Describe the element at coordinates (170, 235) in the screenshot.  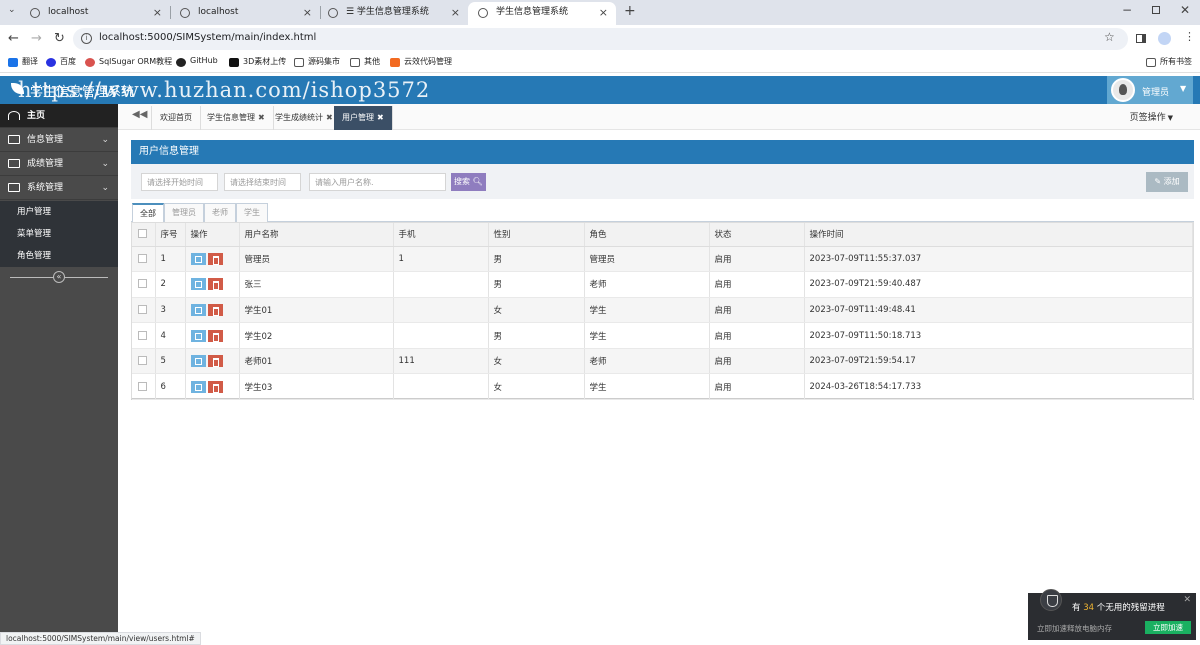
I see `column-header: 序号` at that location.